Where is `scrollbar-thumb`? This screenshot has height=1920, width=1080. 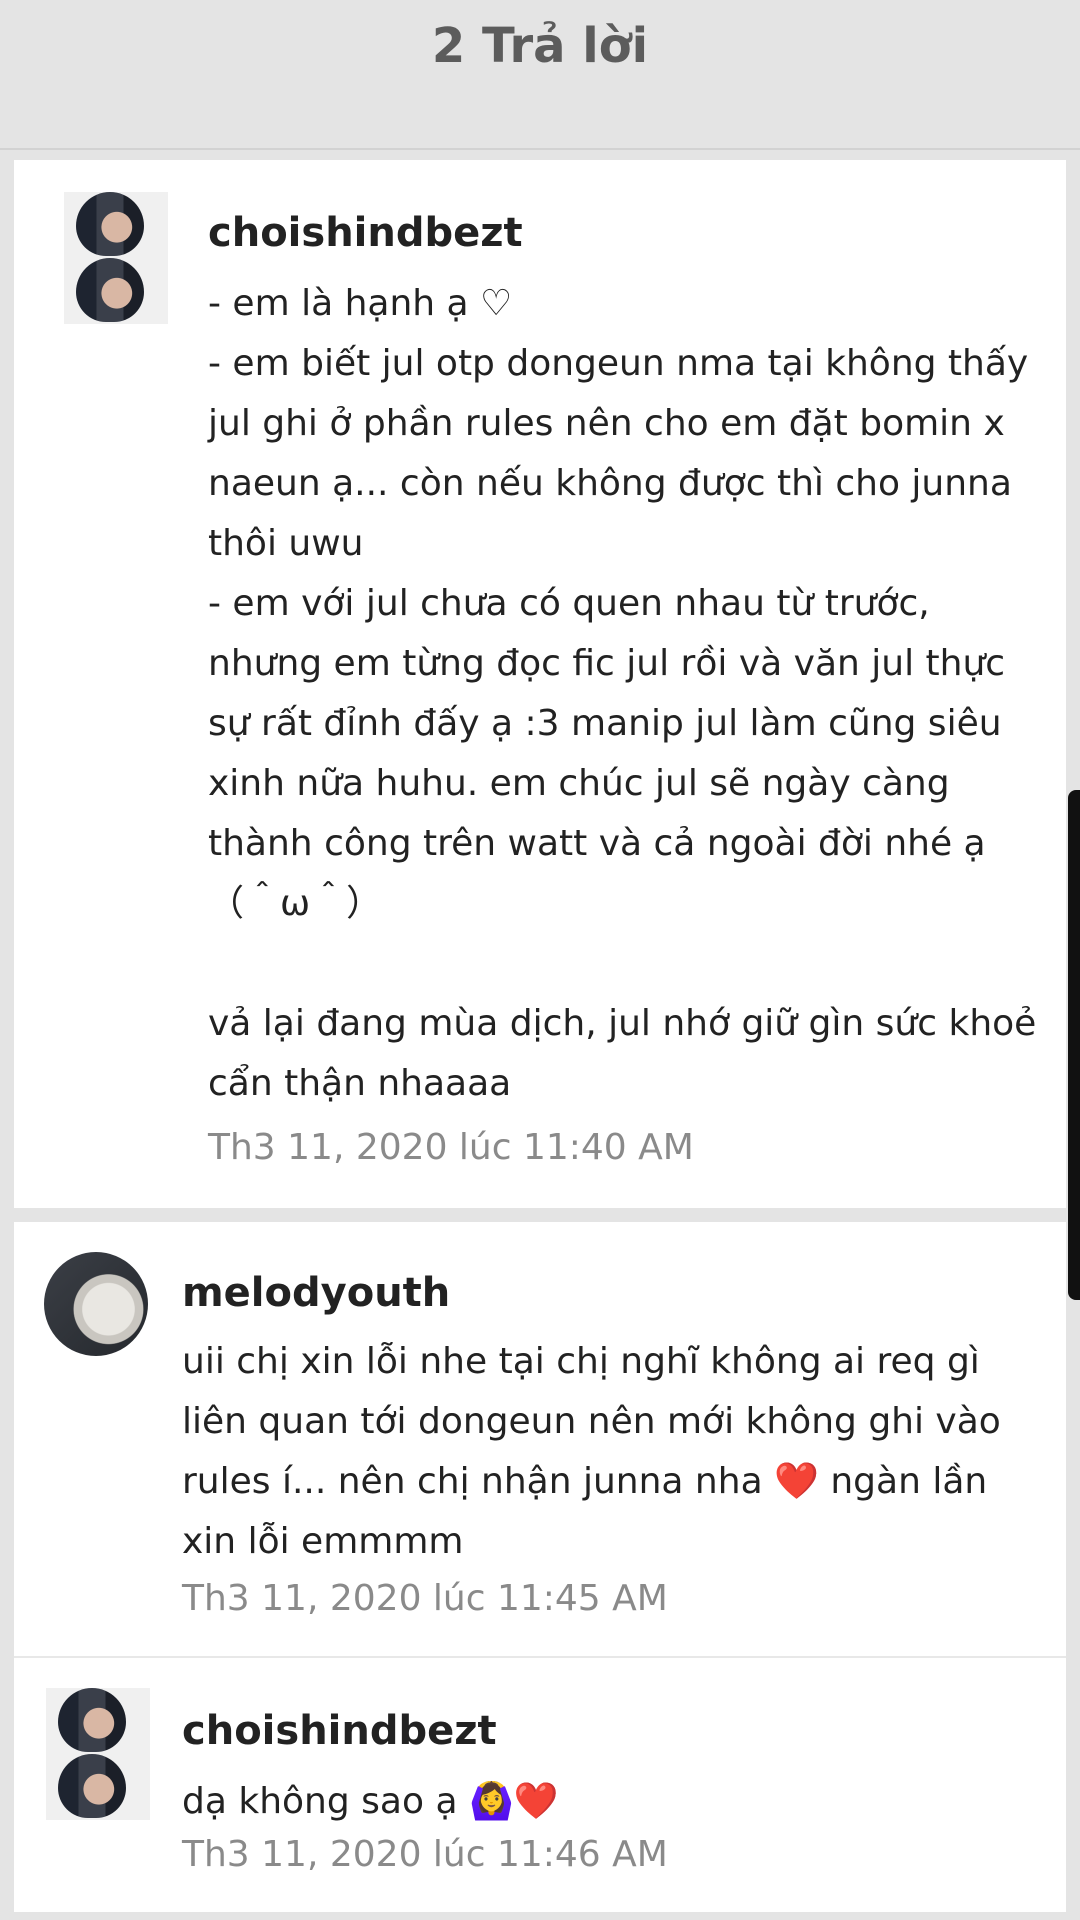
scrollbar-thumb is located at coordinates (1074, 1045).